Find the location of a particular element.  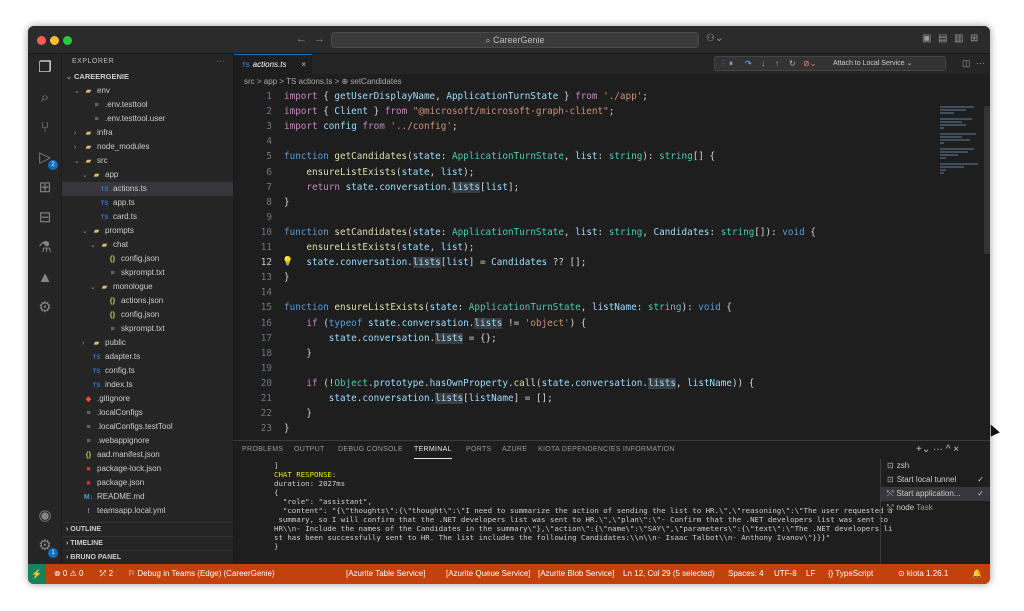

file-item: ≡ .localConfigs is located at coordinates (147, 413).